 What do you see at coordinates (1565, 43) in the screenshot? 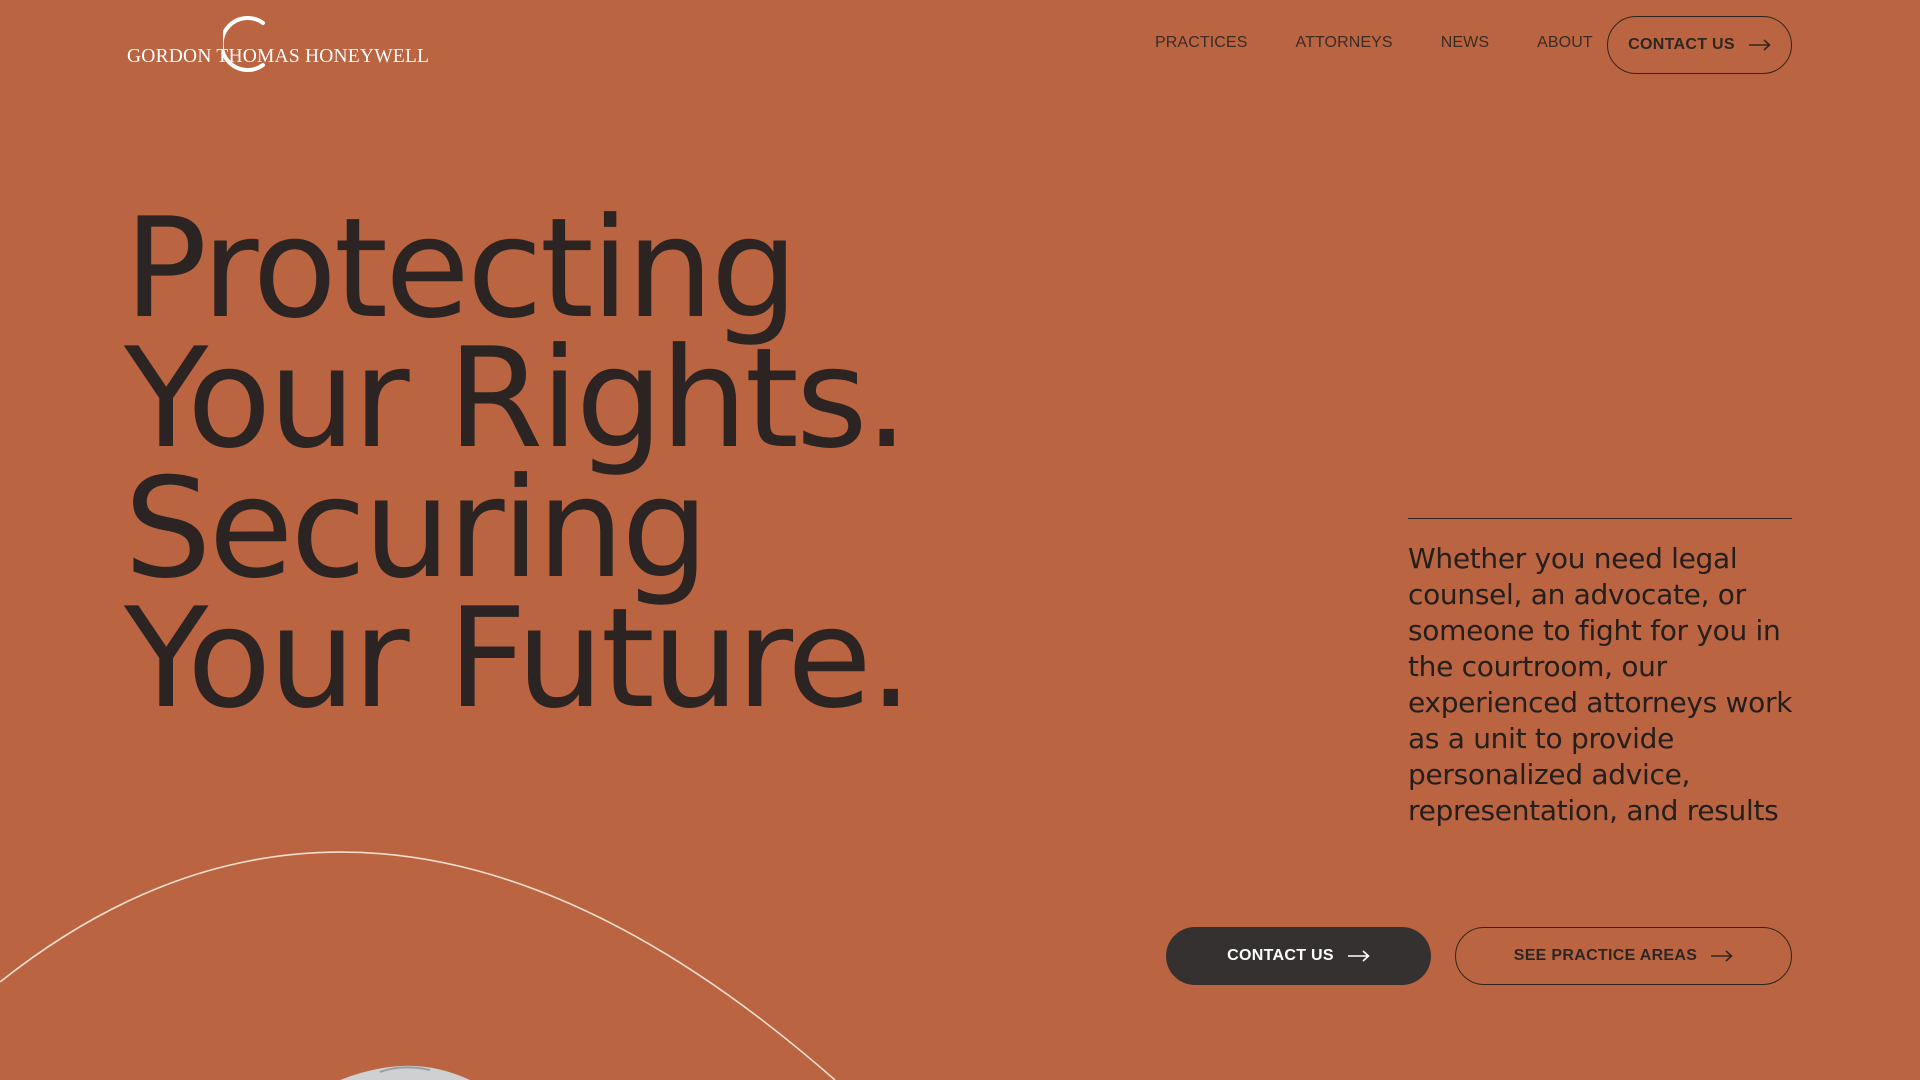
I see `nav-about: ABOUT` at bounding box center [1565, 43].